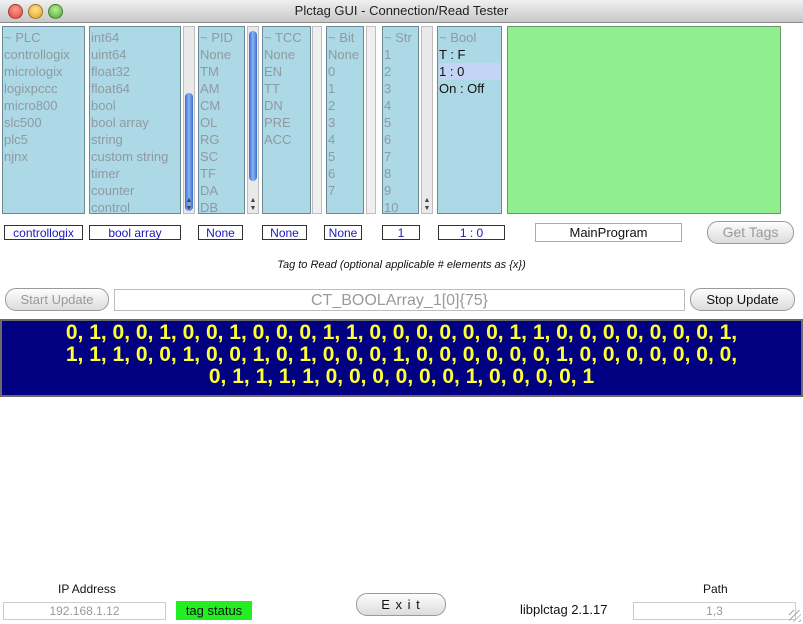 The width and height of the screenshot is (803, 624). Describe the element at coordinates (287, 105) in the screenshot. I see `list-item: DN` at that location.